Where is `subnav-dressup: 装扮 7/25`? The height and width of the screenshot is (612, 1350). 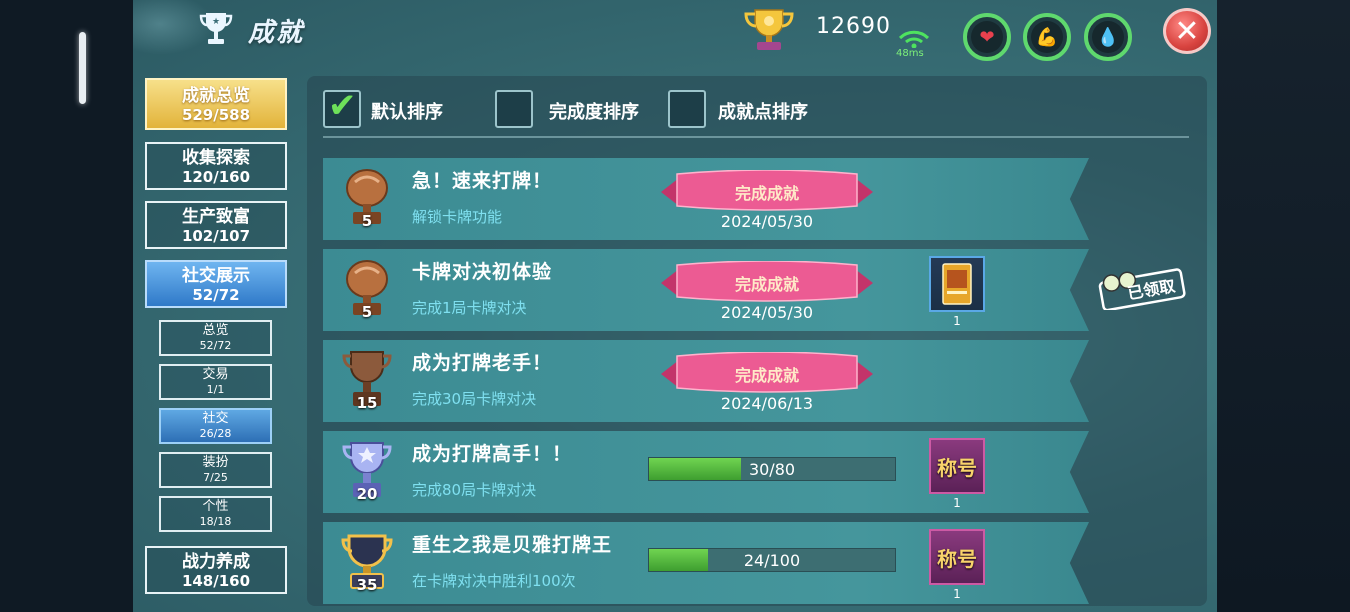 subnav-dressup: 装扮 7/25 is located at coordinates (215, 470).